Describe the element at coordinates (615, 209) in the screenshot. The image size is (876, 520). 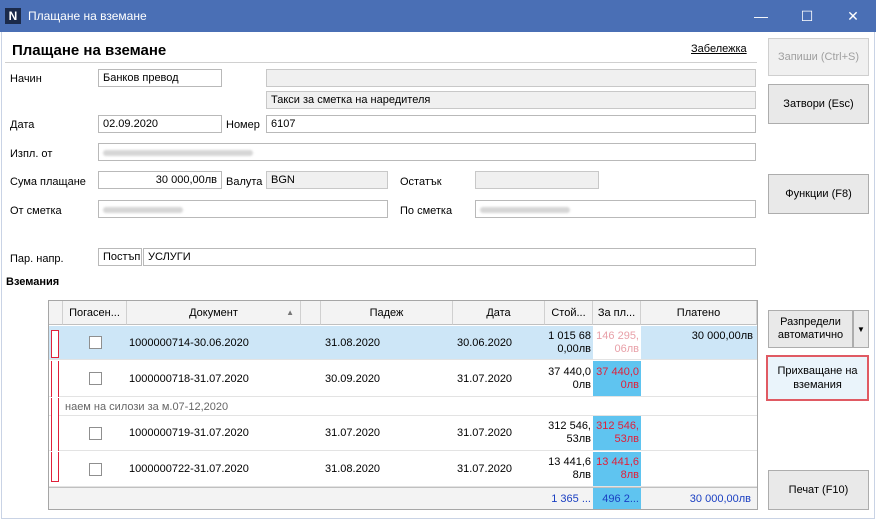
I see `to-account-field` at that location.